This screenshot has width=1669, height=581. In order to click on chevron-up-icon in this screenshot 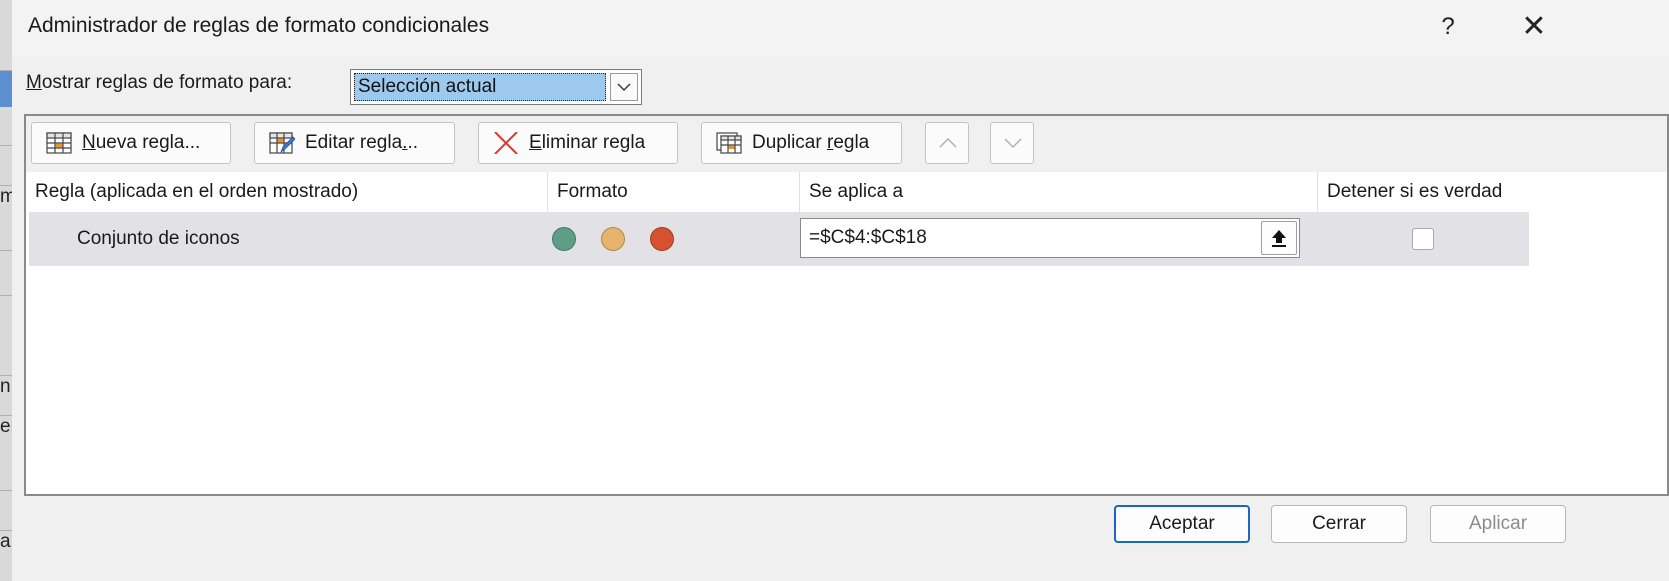, I will do `click(948, 142)`.